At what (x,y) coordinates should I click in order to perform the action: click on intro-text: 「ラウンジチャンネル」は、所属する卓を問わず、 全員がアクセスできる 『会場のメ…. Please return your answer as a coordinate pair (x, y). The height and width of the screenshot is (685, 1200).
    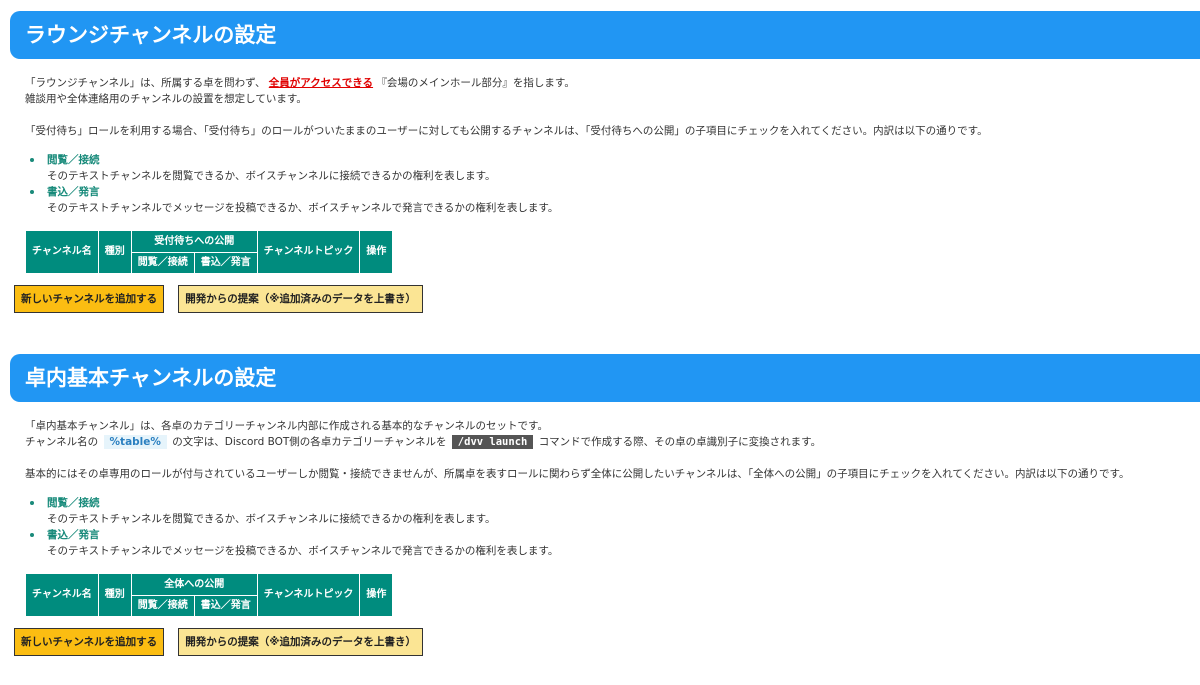
    Looking at the image, I should click on (612, 91).